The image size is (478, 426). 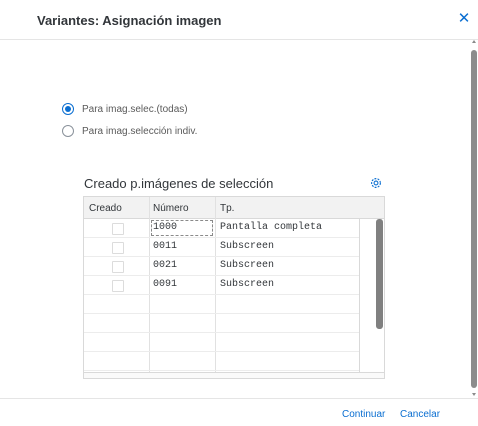 What do you see at coordinates (420, 414) in the screenshot?
I see `cancel-button: Cancelar` at bounding box center [420, 414].